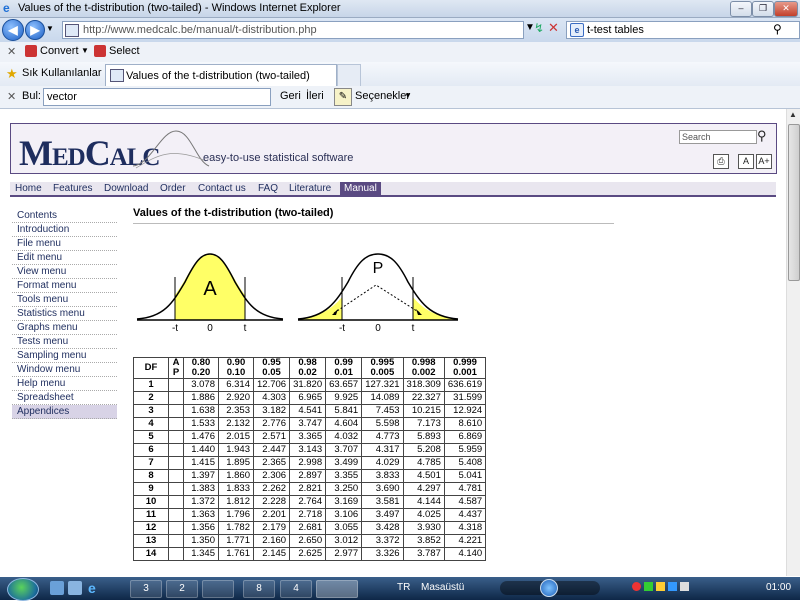 The height and width of the screenshot is (601, 800). I want to click on nav-literature: Literature, so click(310, 188).